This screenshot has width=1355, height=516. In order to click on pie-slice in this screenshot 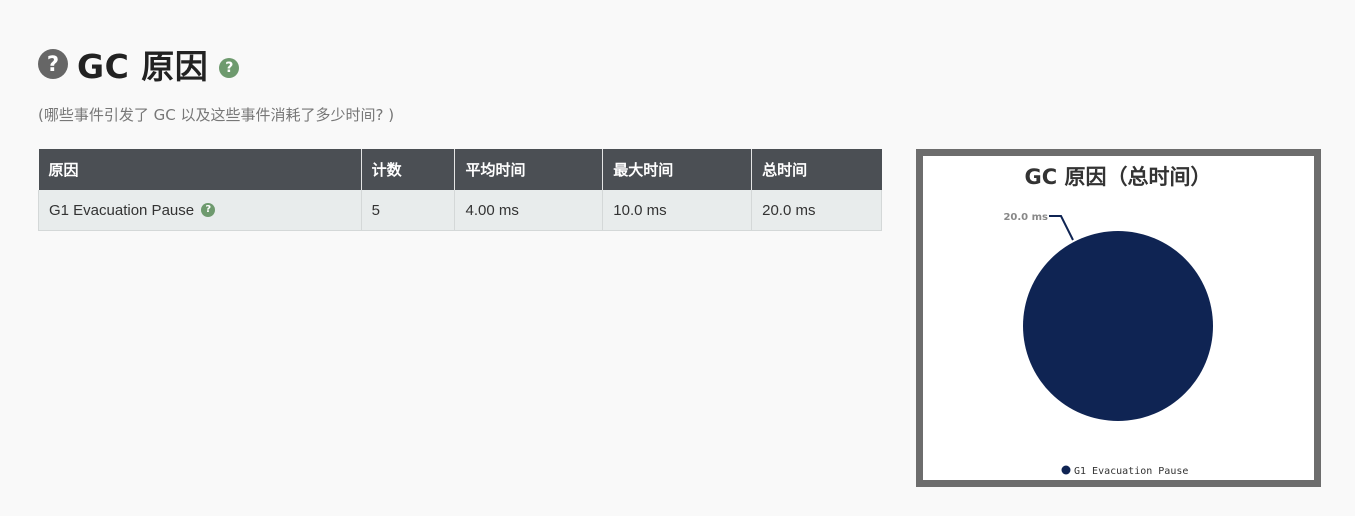, I will do `click(1118, 326)`.